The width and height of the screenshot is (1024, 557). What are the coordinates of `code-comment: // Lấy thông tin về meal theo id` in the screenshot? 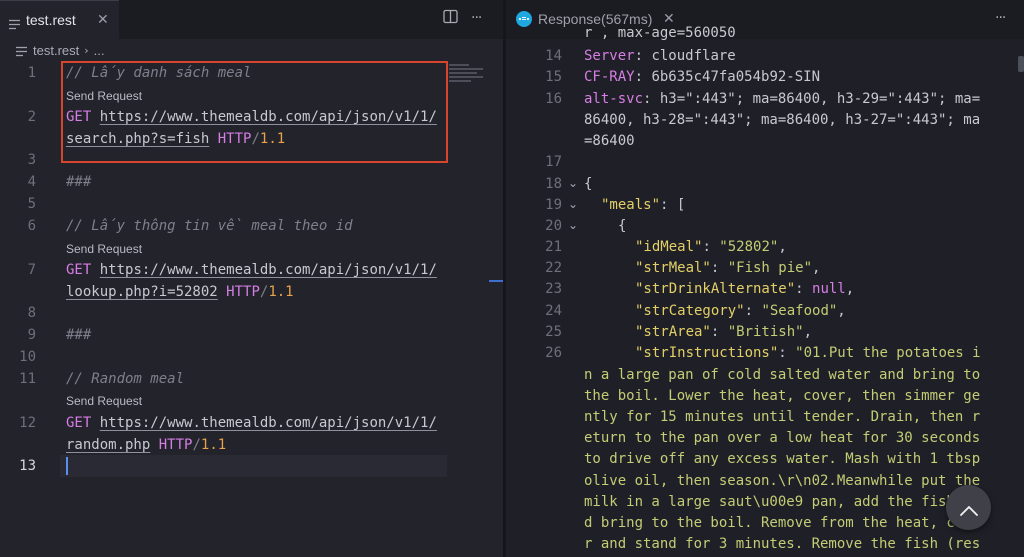 It's located at (209, 226).